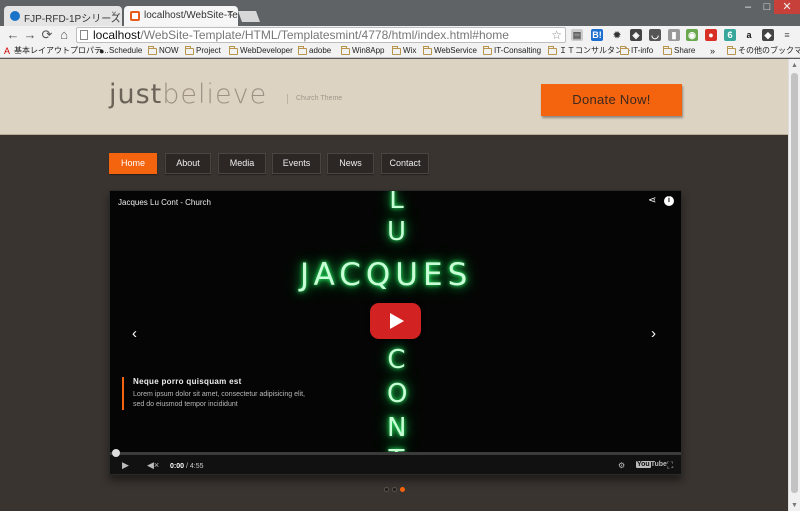 This screenshot has width=800, height=511. Describe the element at coordinates (261, 51) in the screenshot. I see `bookmark-folder: WebDeveloper` at that location.